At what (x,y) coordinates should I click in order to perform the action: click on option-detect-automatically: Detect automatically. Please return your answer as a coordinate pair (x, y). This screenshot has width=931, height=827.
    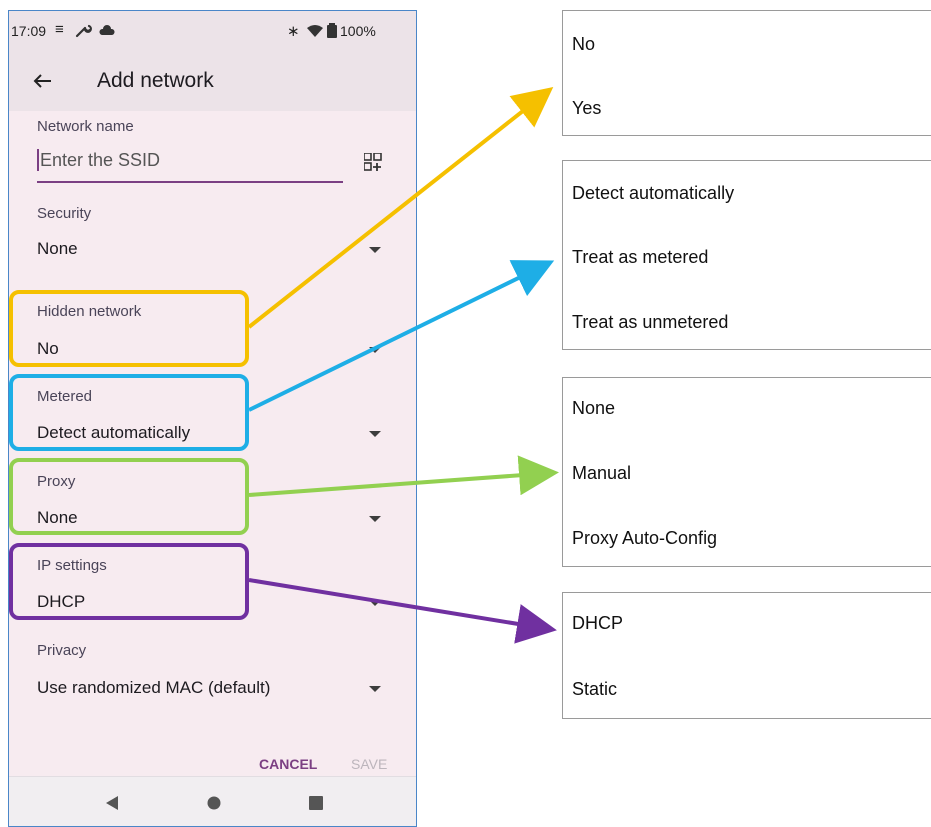
    Looking at the image, I should click on (653, 193).